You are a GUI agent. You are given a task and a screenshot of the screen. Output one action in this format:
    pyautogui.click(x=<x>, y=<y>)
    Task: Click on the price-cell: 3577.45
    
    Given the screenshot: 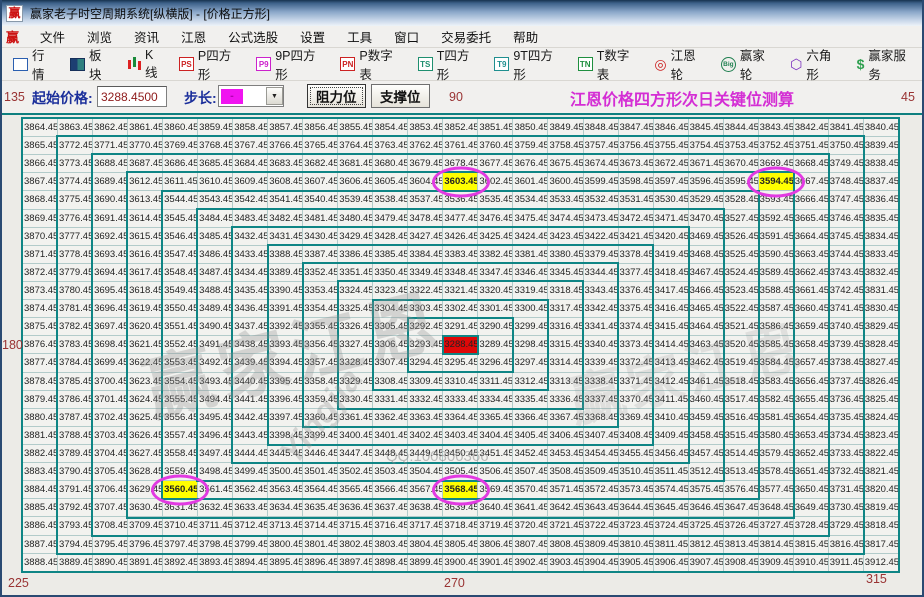 What is the action you would take?
    pyautogui.click(x=775, y=490)
    